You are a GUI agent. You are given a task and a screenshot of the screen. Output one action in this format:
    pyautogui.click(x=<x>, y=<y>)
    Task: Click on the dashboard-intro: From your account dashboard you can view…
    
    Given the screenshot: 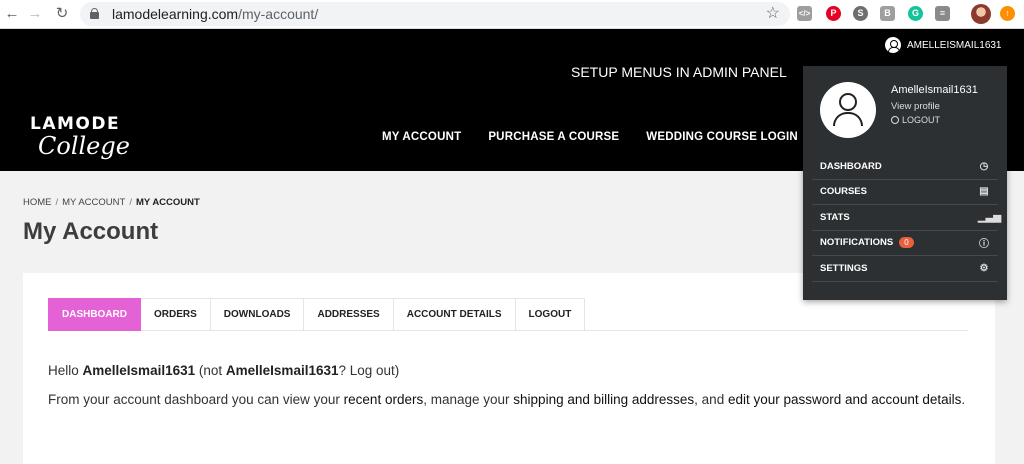 What is the action you would take?
    pyautogui.click(x=507, y=399)
    